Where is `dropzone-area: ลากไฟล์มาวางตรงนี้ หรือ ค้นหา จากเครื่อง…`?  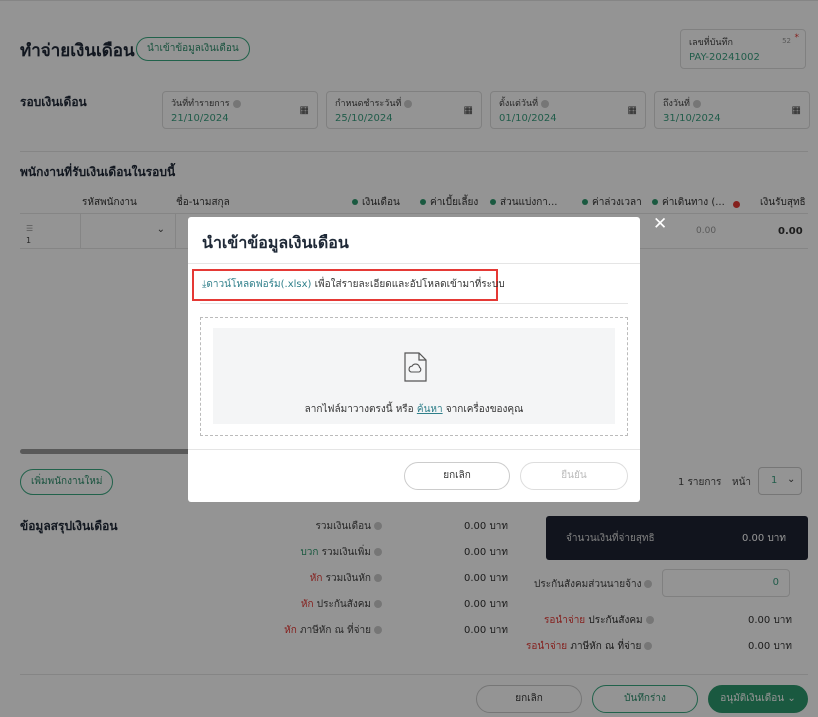
dropzone-area: ลากไฟล์มาวางตรงนี้ หรือ ค้นหา จากเครื่อง… is located at coordinates (414, 376).